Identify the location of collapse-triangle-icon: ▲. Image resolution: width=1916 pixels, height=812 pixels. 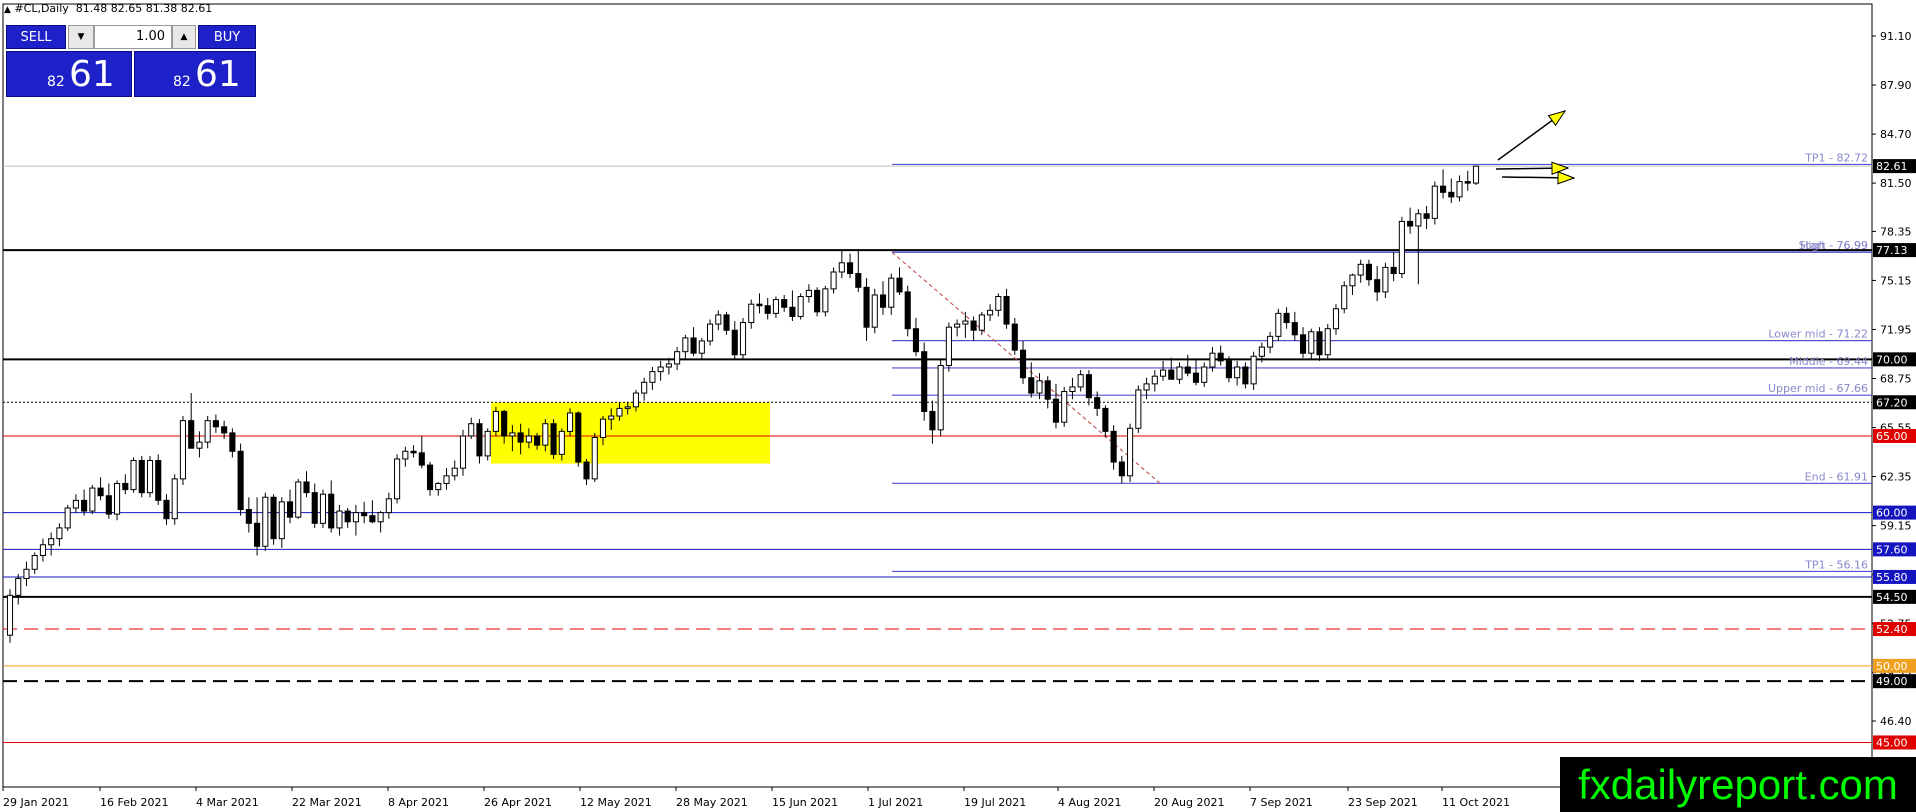
(7, 10).